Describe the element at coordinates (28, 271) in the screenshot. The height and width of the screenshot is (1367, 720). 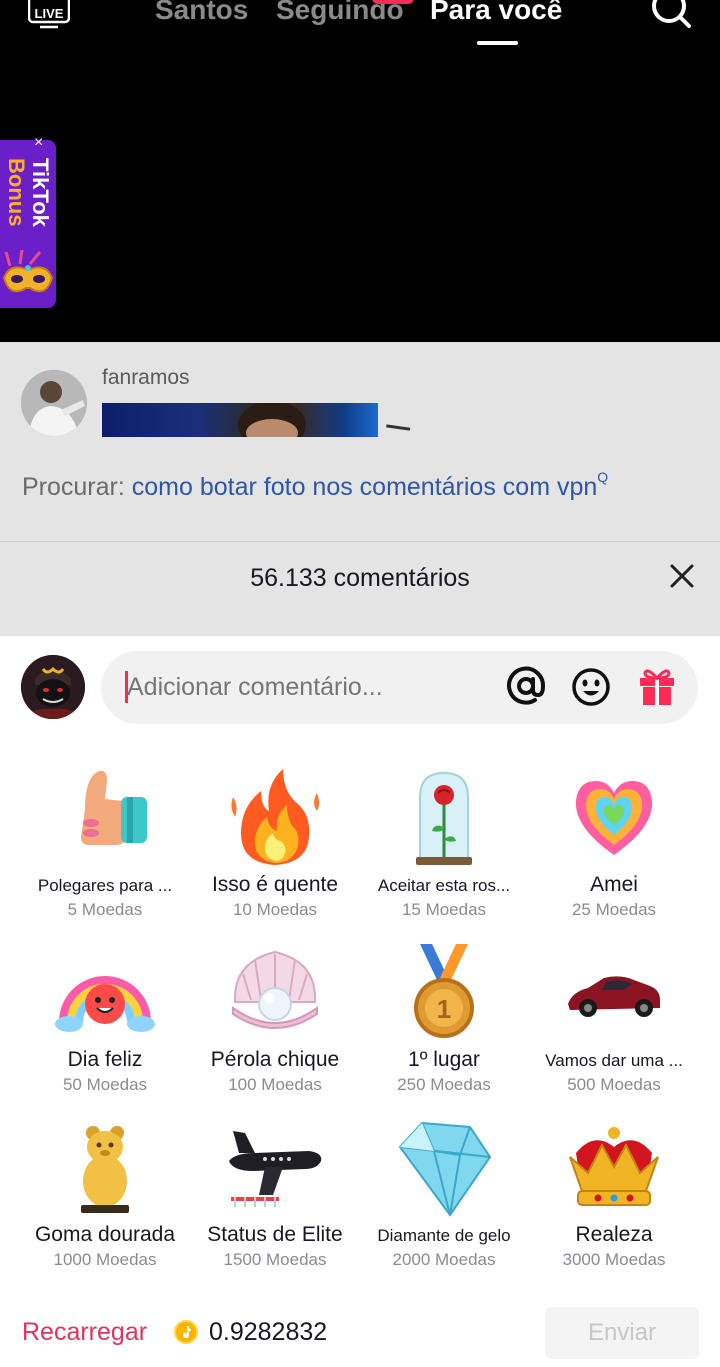
I see `carnival-mask-icon` at that location.